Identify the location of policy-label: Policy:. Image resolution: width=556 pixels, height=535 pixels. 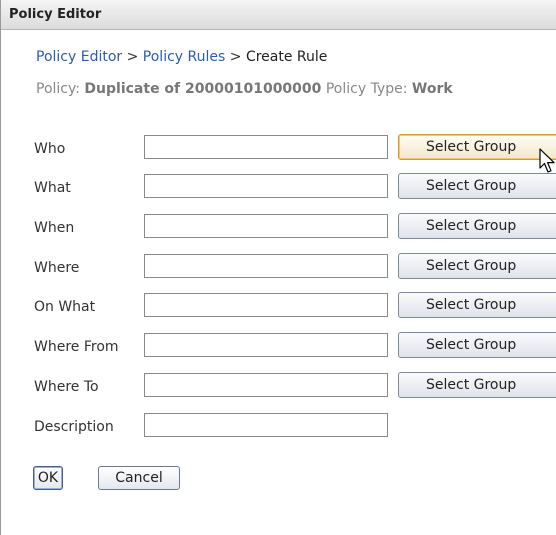
(58, 89).